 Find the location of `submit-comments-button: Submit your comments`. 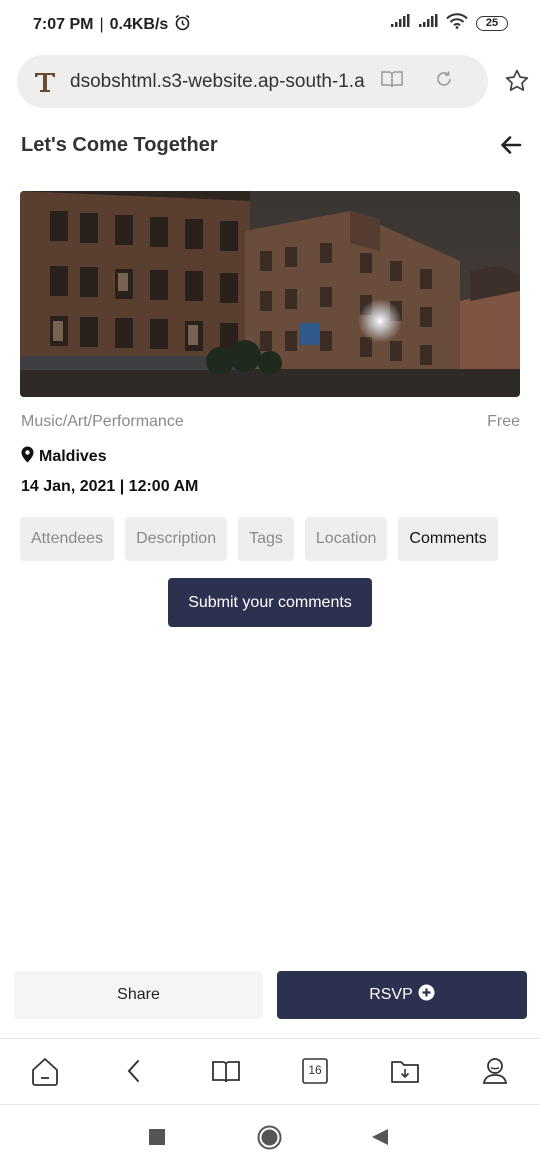

submit-comments-button: Submit your comments is located at coordinates (270, 602).